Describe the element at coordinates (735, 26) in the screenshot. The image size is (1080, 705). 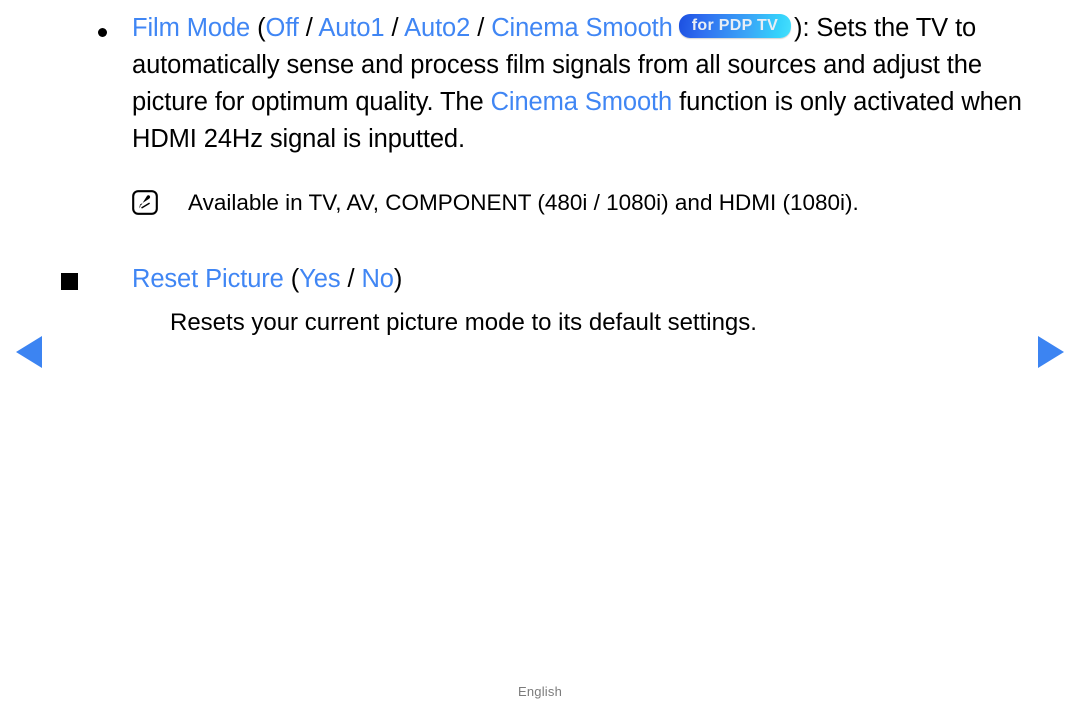
I see `pdp-tv-badge: for PDP TV` at that location.